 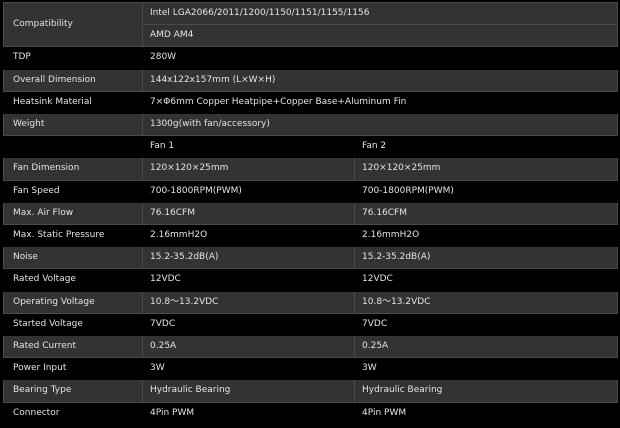 I want to click on table-row: Fan Dimension 120×120×25mm 120×120×25mm, so click(x=310, y=169).